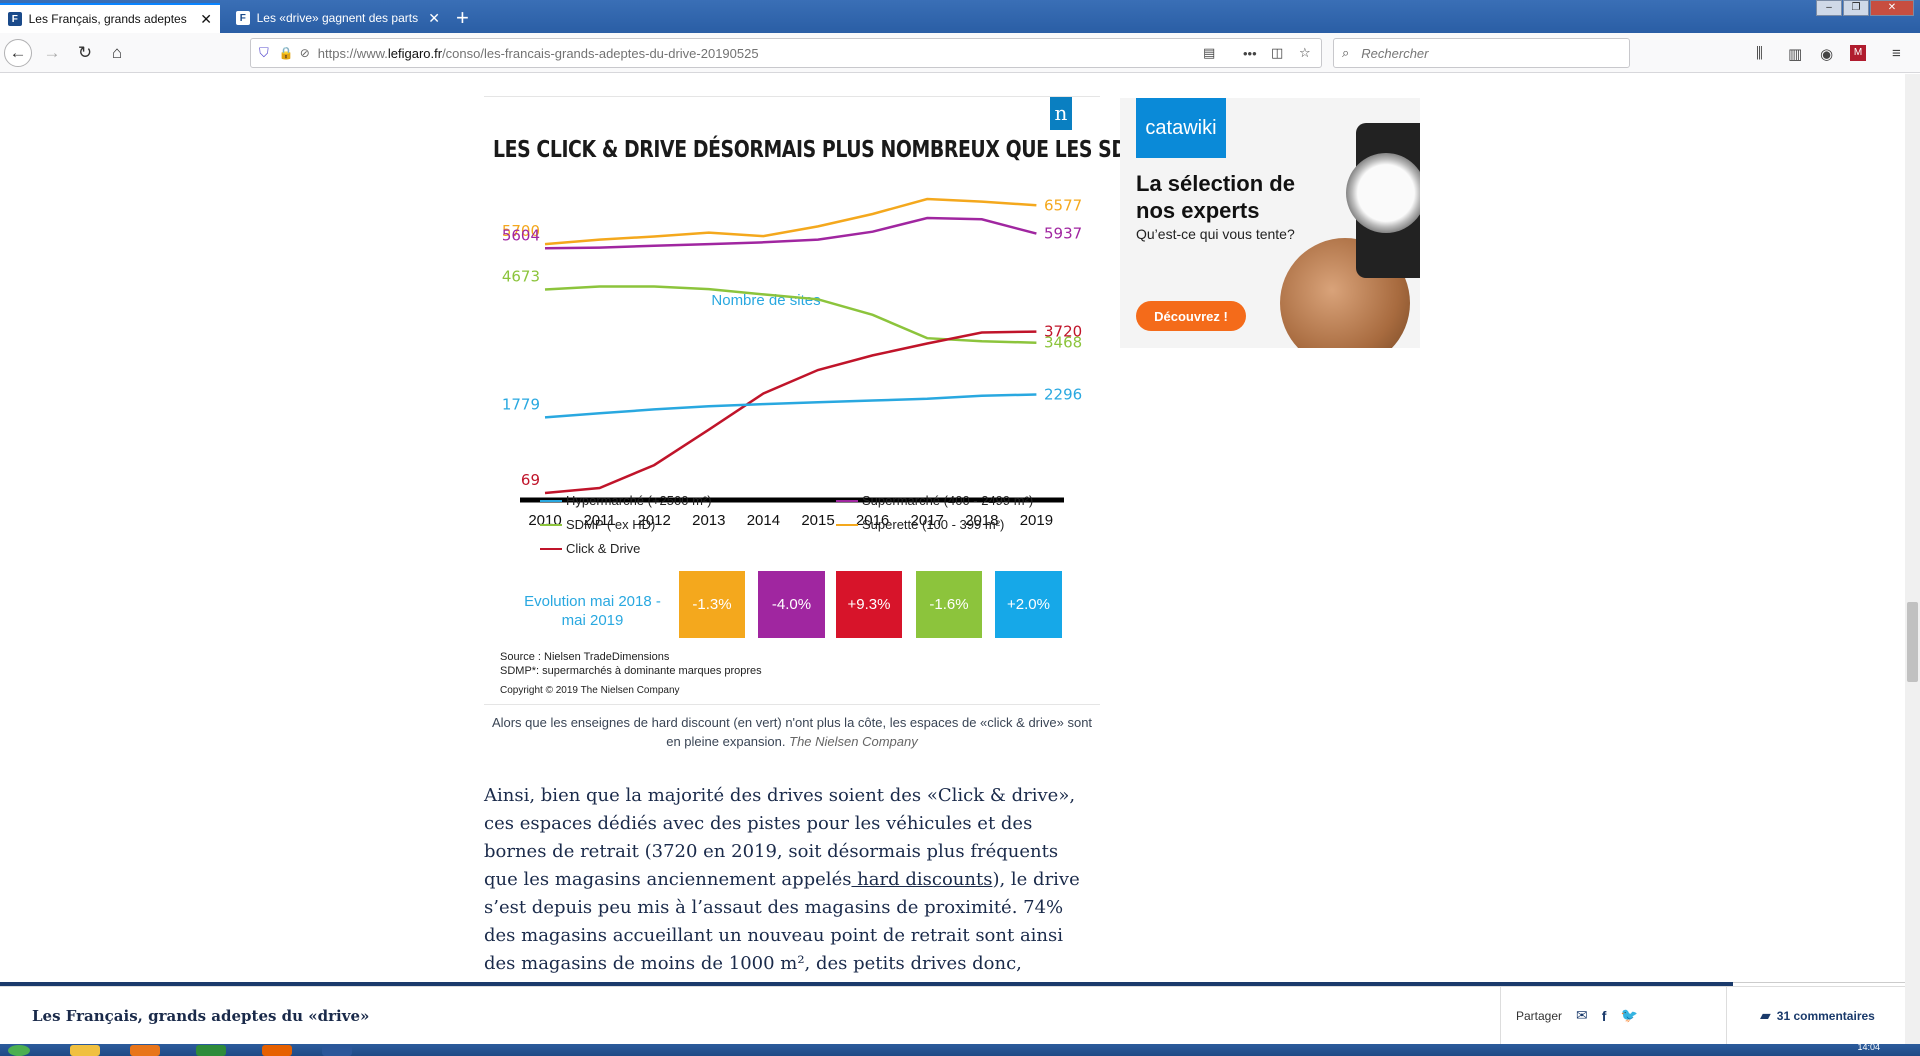  What do you see at coordinates (1759, 53) in the screenshot?
I see `library-icon: ⫼` at bounding box center [1759, 53].